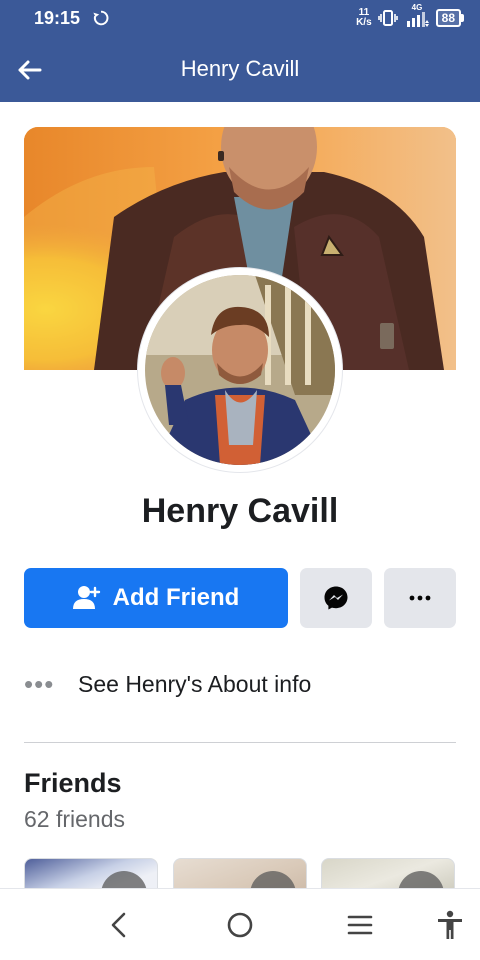 The image size is (480, 960). I want to click on about-info-link: ••• See Henry's About info, so click(240, 684).